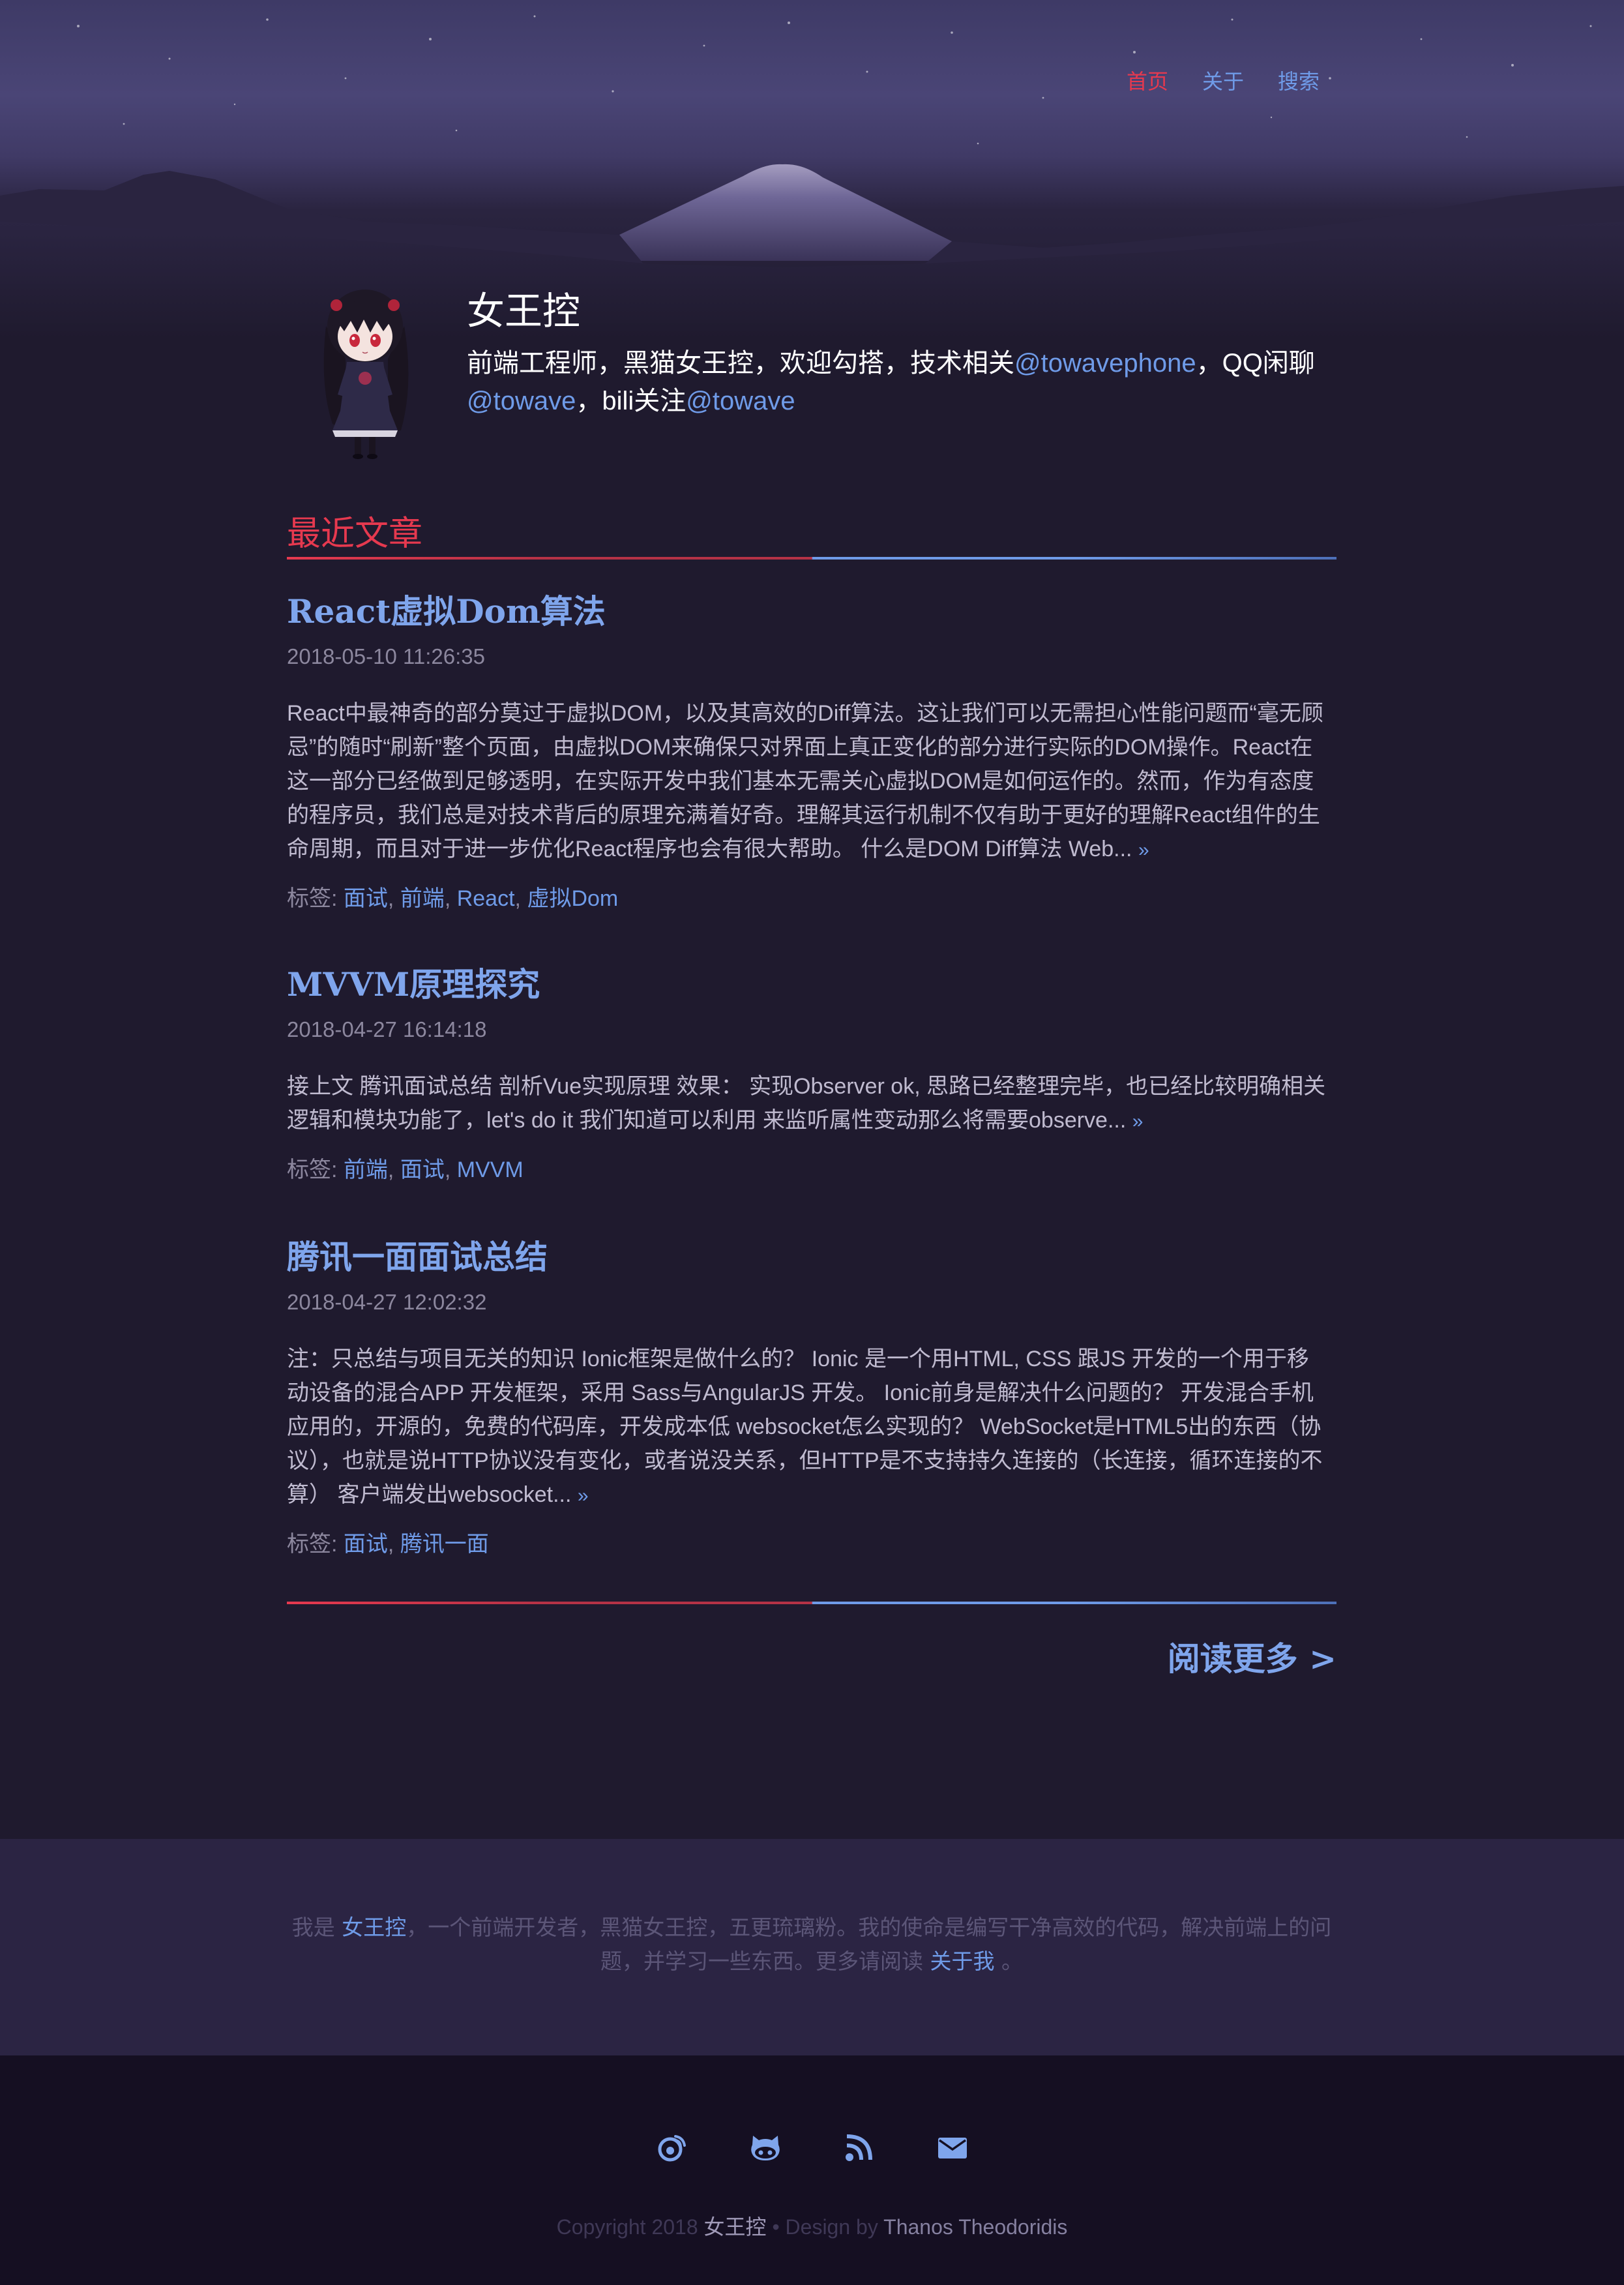  I want to click on weibo-icon, so click(671, 2148).